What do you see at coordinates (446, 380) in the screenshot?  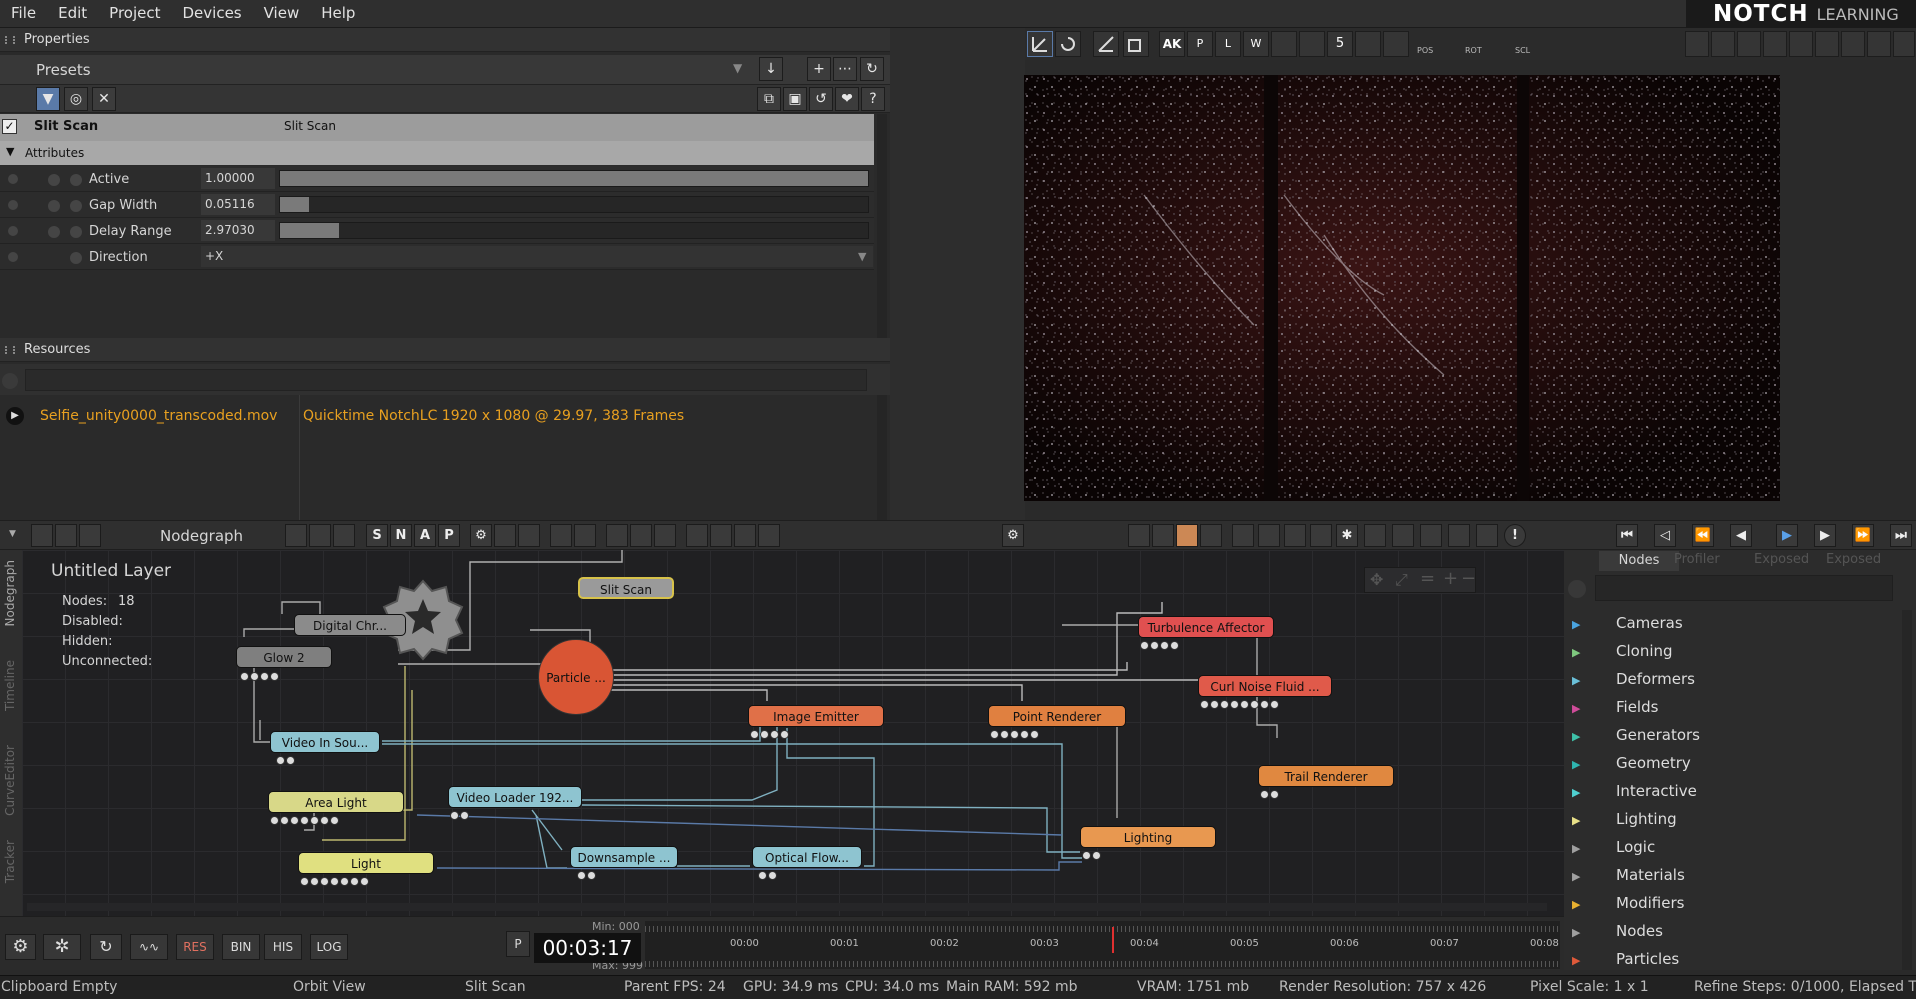 I see `resources-search-input` at bounding box center [446, 380].